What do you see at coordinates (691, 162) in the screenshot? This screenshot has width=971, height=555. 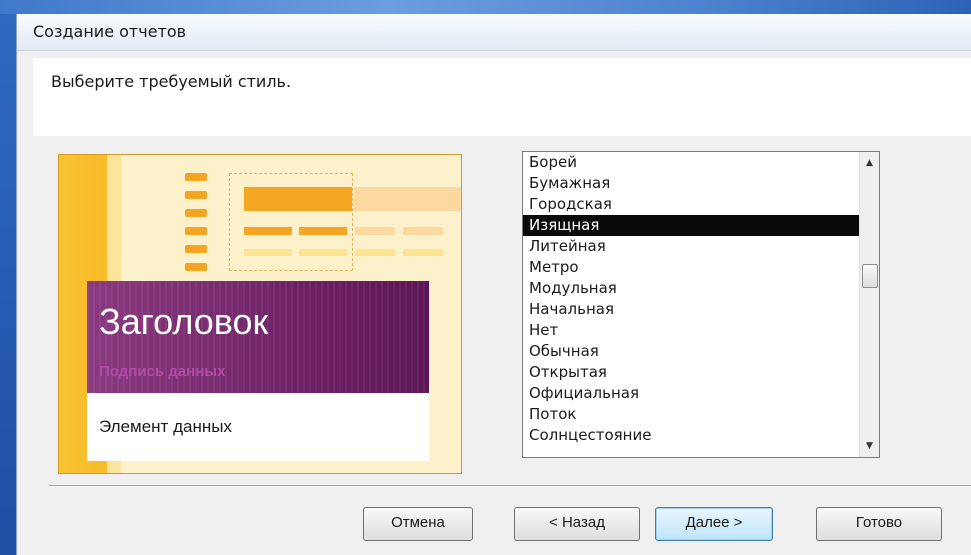 I see `style-list-item: Борей` at bounding box center [691, 162].